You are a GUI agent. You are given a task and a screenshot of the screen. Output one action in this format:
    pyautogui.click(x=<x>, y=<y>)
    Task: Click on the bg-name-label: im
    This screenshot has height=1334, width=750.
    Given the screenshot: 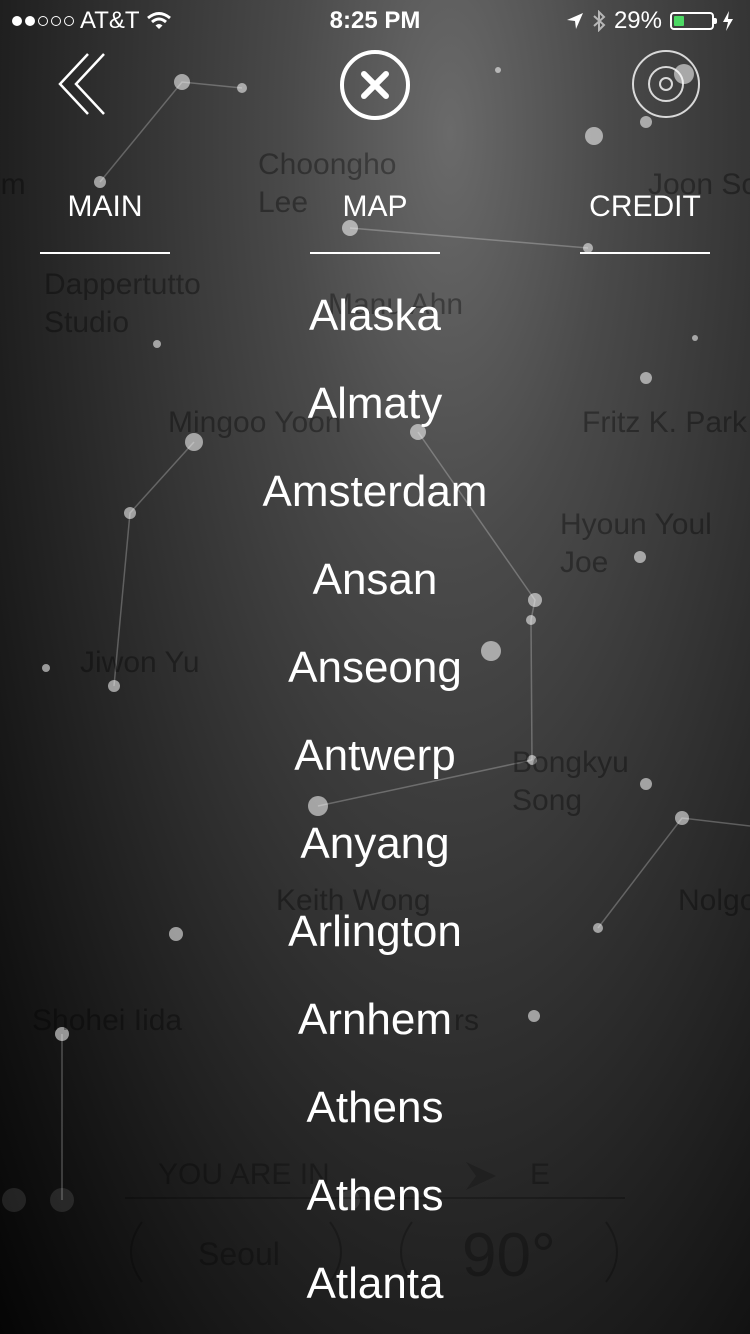 What is the action you would take?
    pyautogui.click(x=13, y=184)
    